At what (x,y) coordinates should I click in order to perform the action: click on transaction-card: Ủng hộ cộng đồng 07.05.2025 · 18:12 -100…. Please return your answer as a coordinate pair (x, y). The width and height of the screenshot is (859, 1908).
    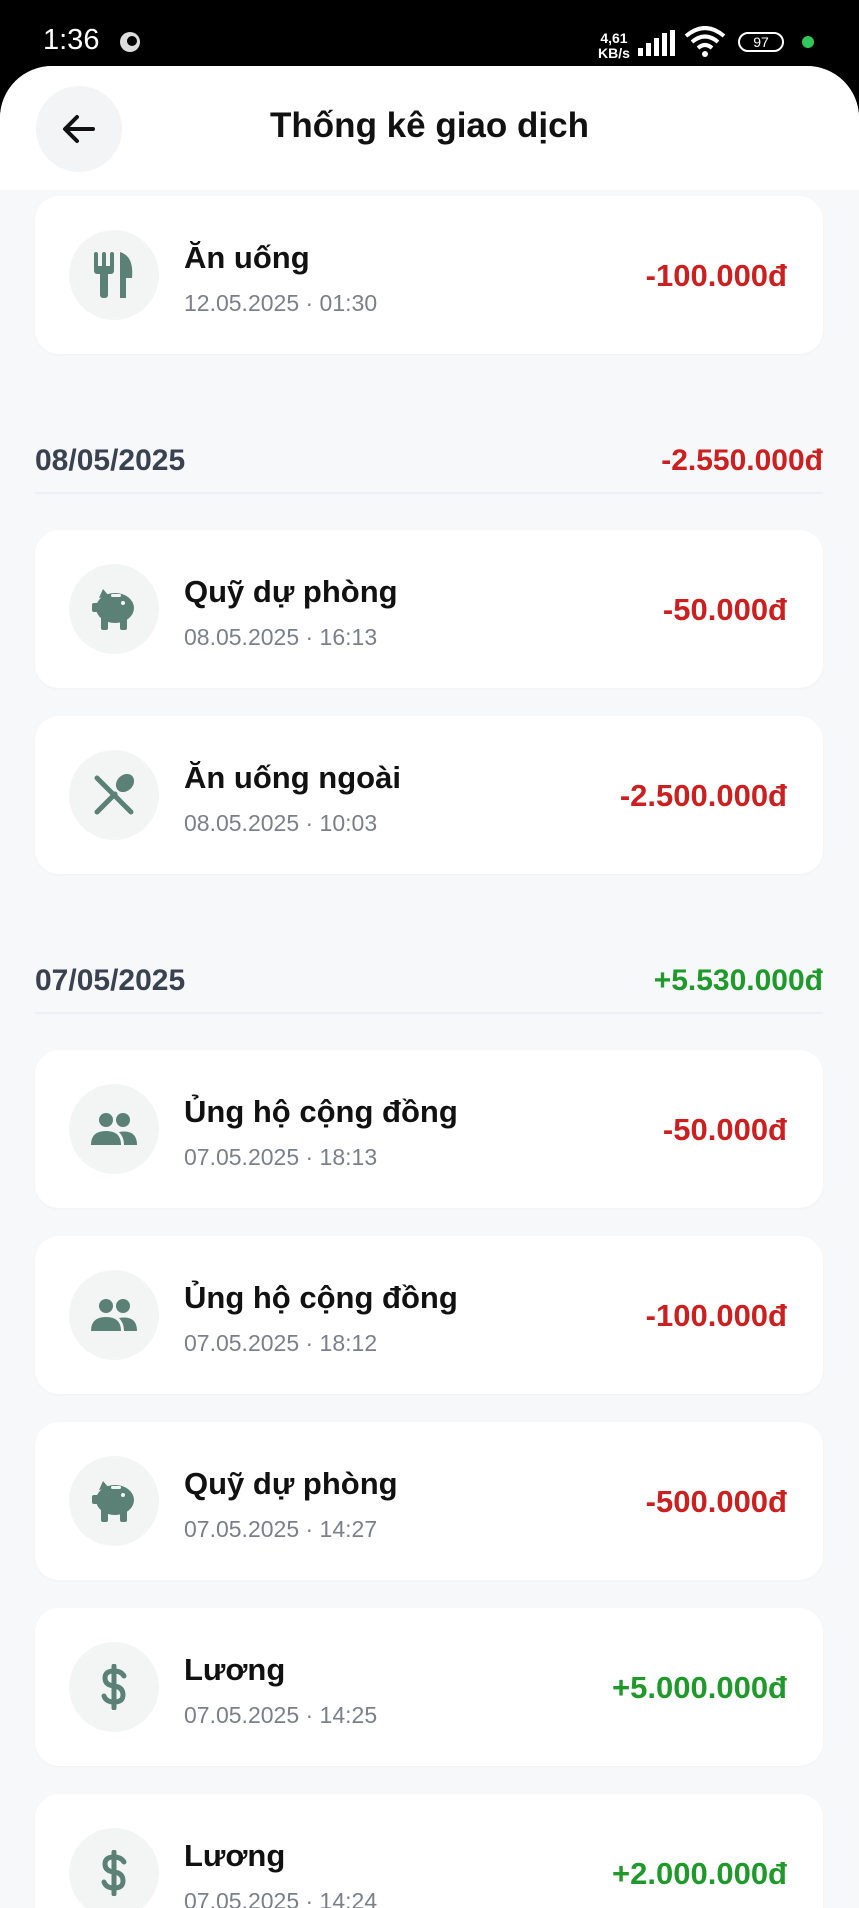
    Looking at the image, I should click on (429, 1315).